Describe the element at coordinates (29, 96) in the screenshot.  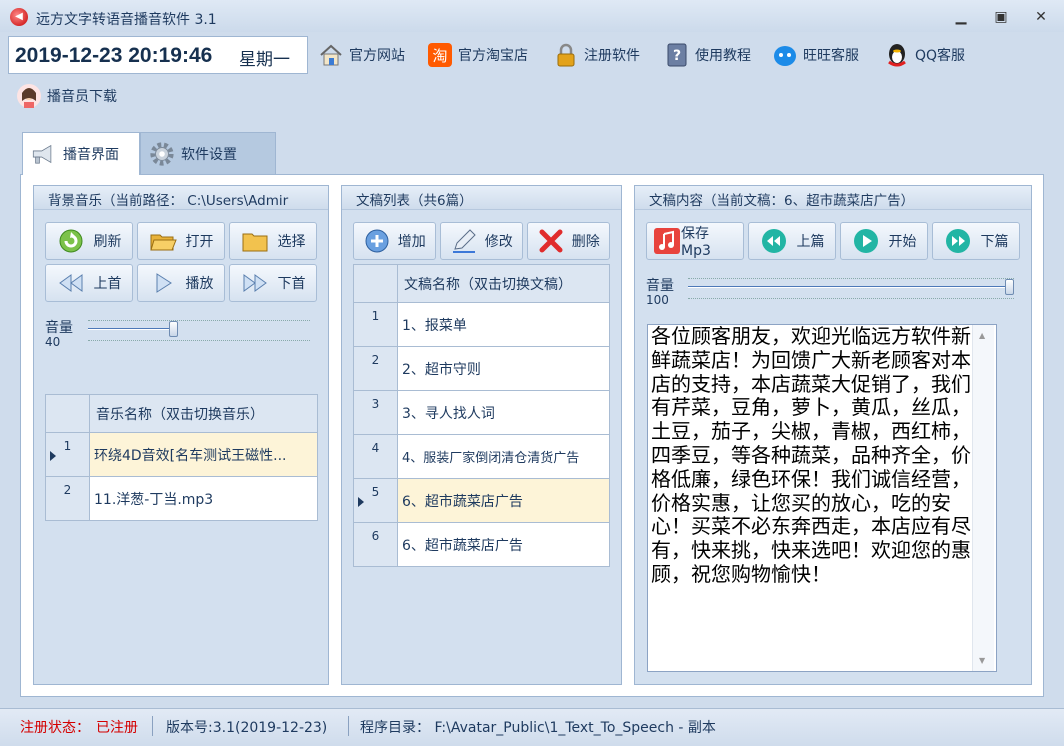
I see `announcer-avatar-icon` at that location.